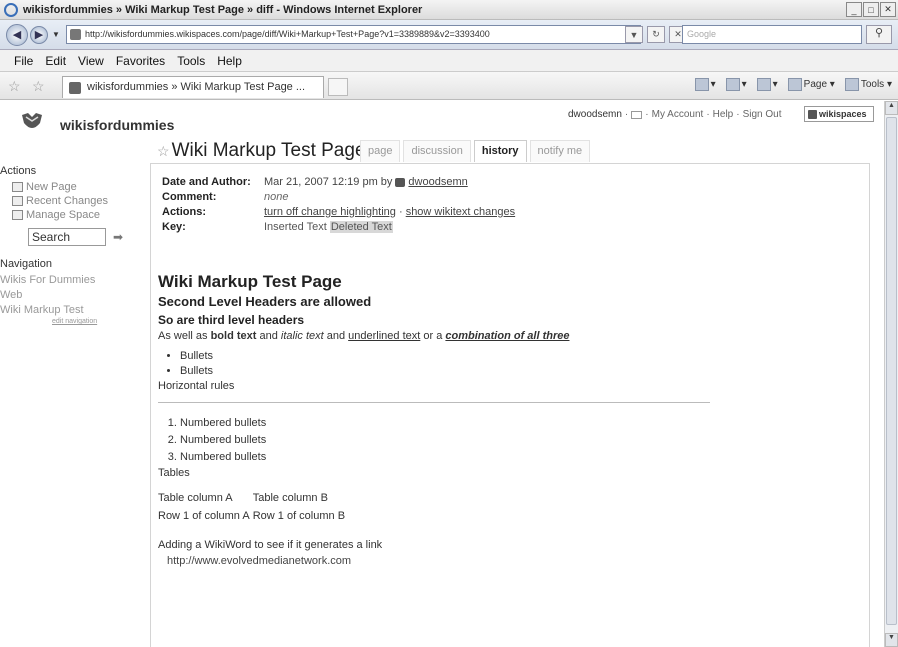  What do you see at coordinates (763, 84) in the screenshot?
I see `print-icon` at bounding box center [763, 84].